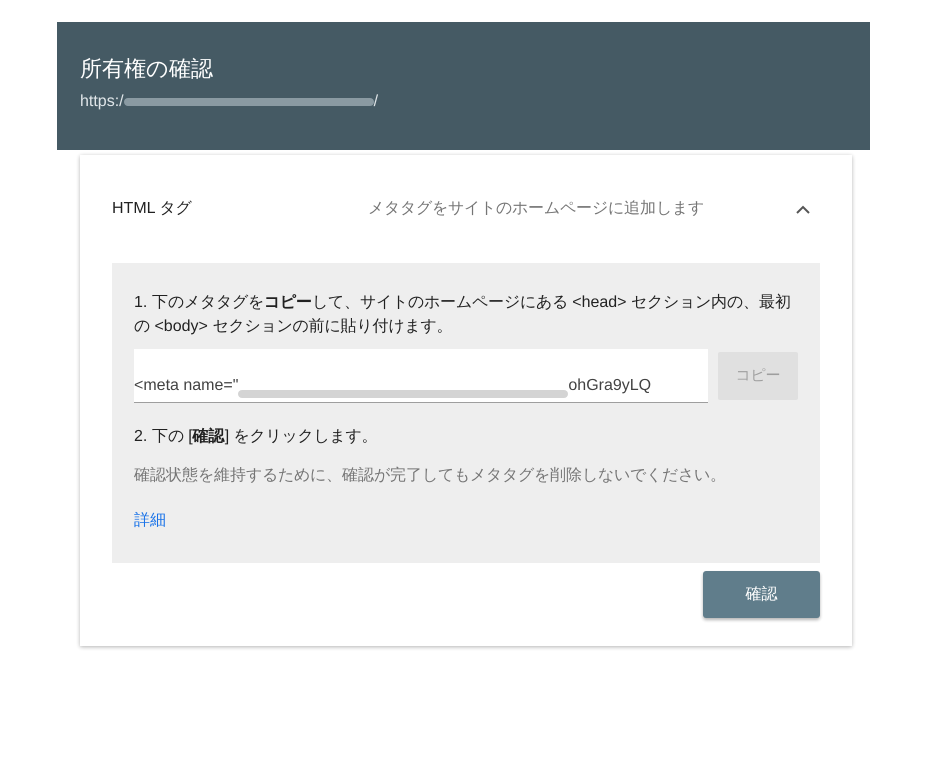 This screenshot has height=763, width=941. I want to click on chevron-icon, so click(803, 209).